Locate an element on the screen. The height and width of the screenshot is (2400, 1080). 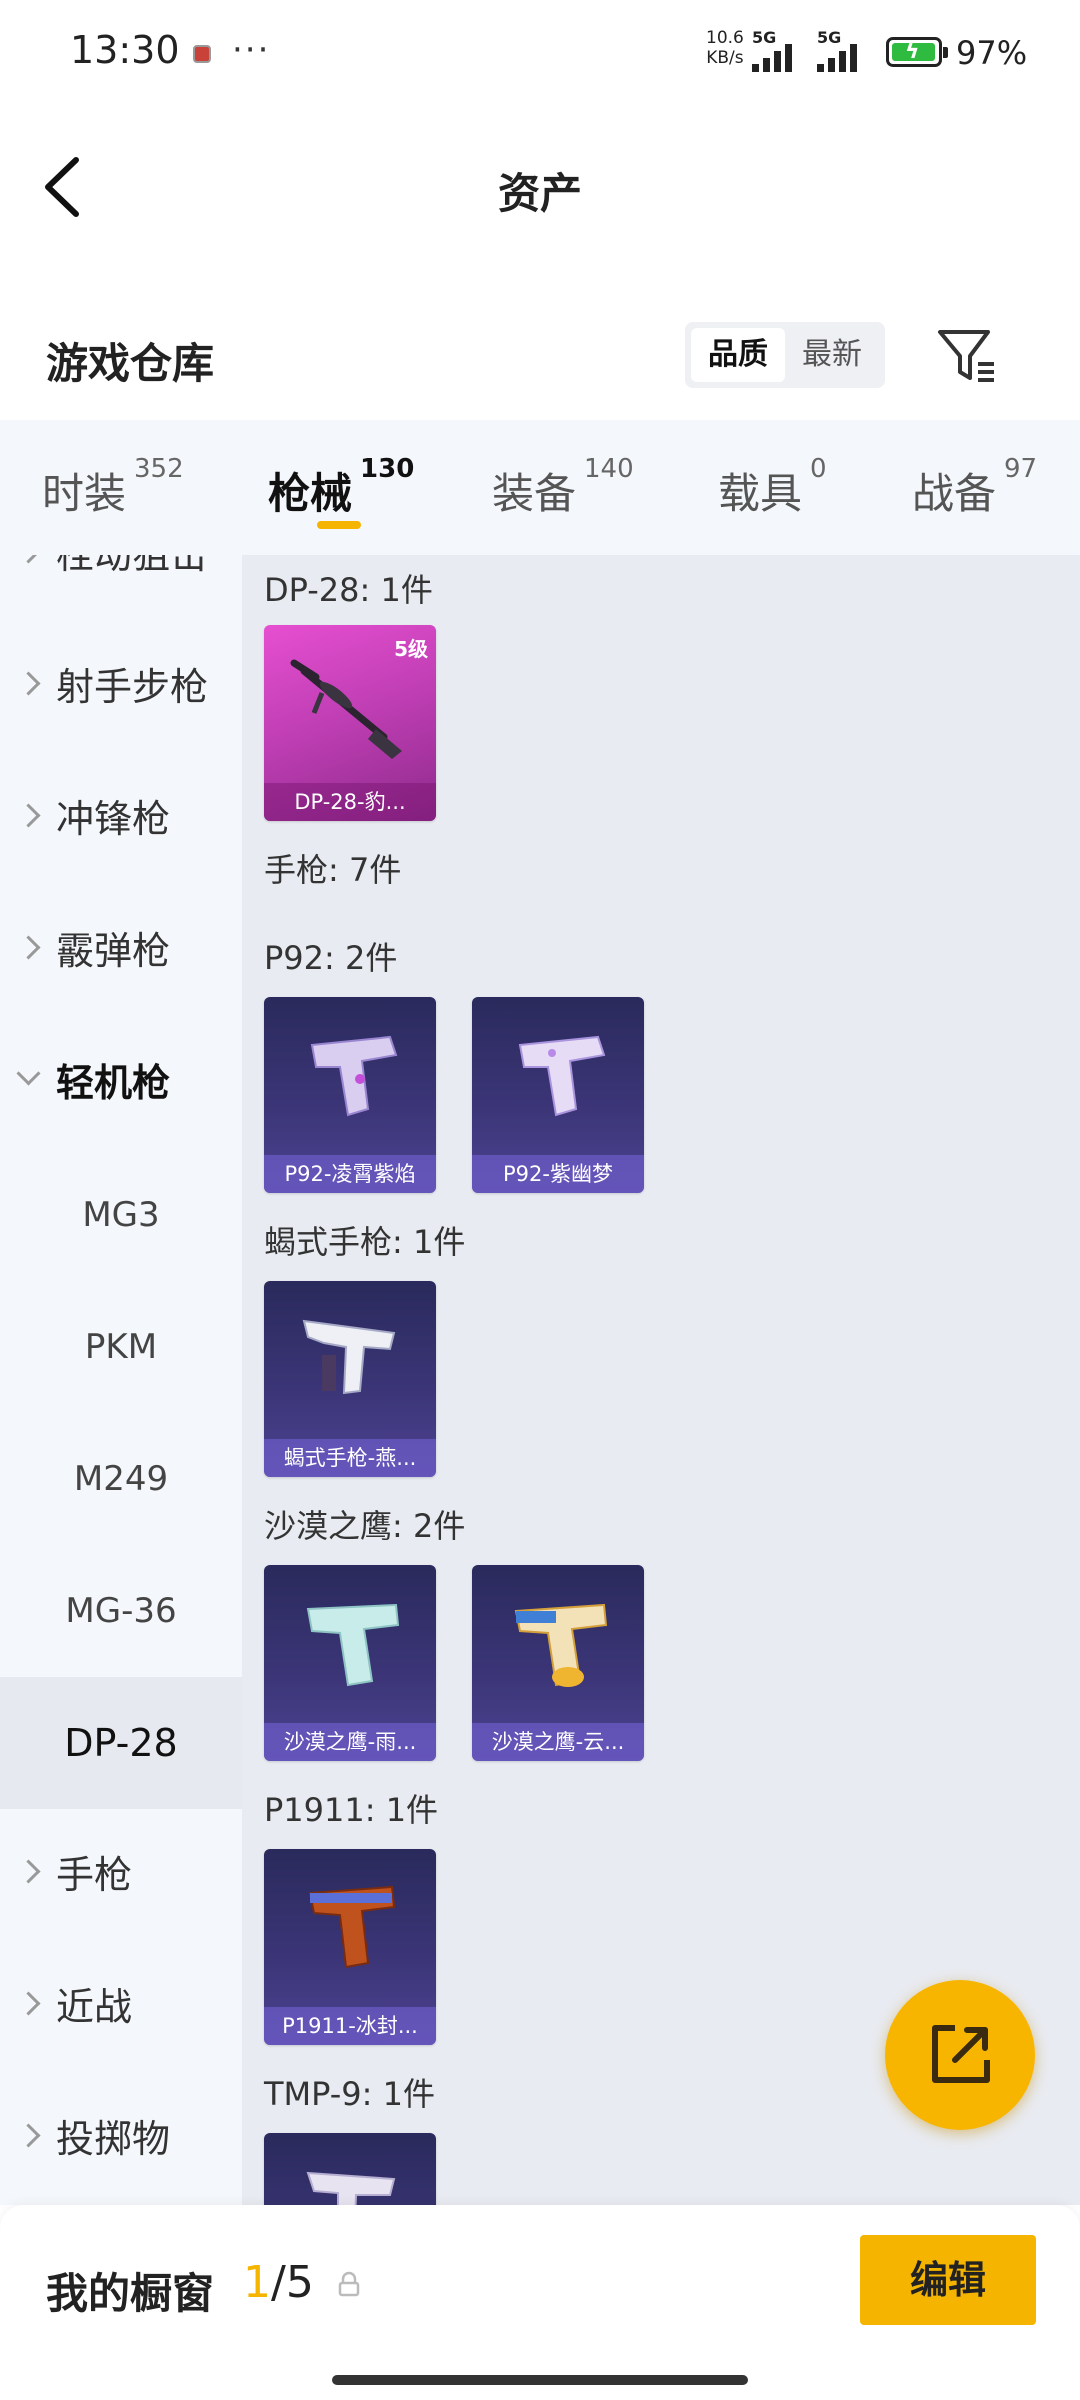
filter-icon is located at coordinates (966, 356).